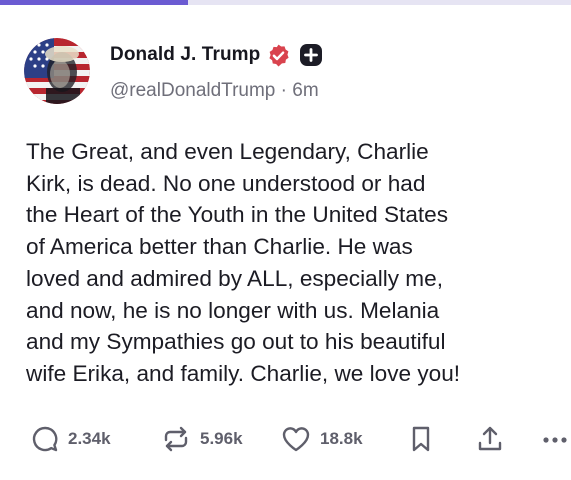  I want to click on more-button, so click(556, 439).